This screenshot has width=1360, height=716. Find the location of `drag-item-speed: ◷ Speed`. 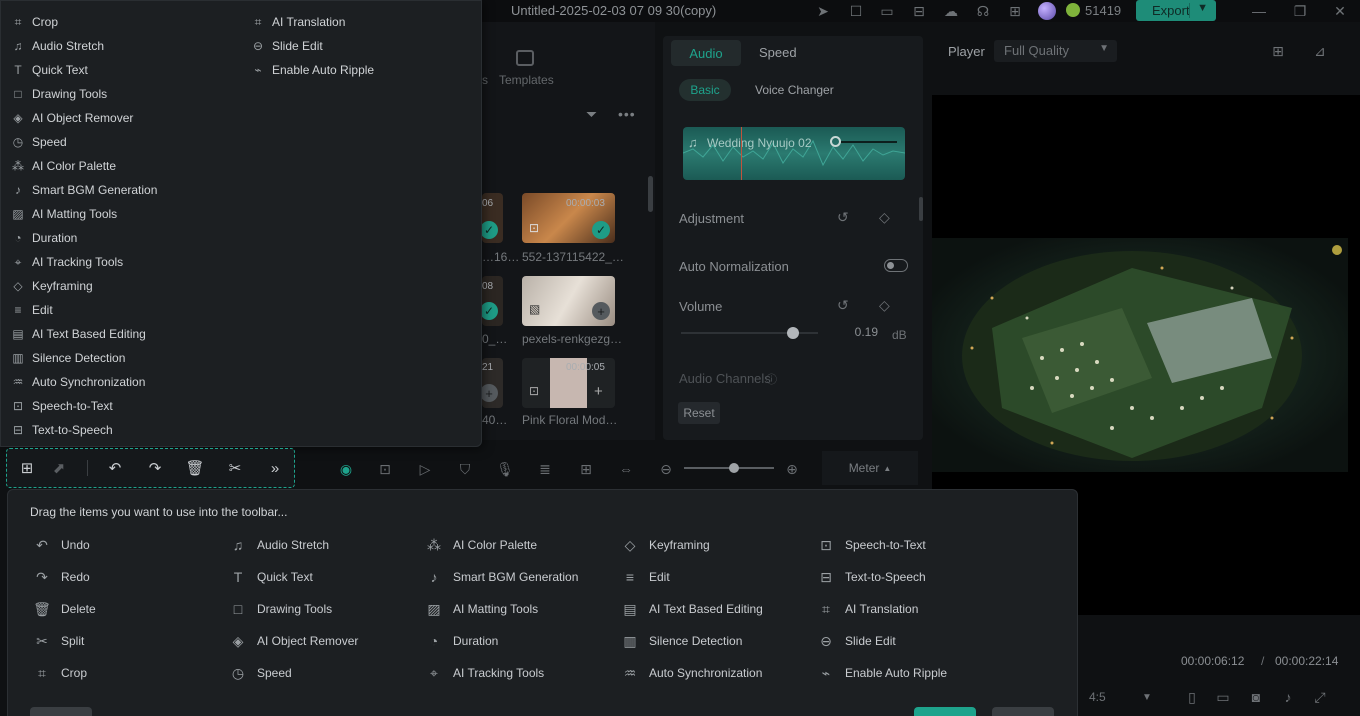

drag-item-speed: ◷ Speed is located at coordinates (260, 673).